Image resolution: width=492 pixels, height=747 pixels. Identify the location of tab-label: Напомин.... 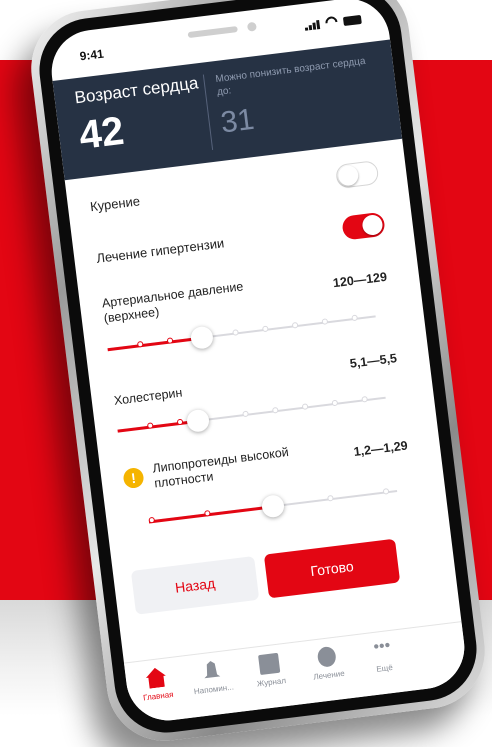
(214, 689).